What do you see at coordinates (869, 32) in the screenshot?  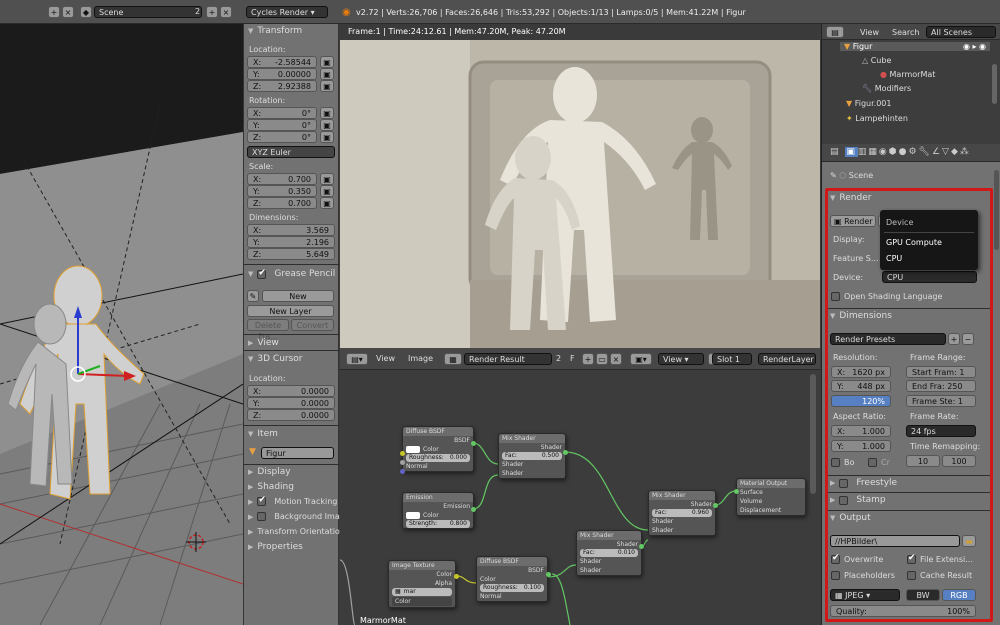 I see `outliner-view-menu: View` at bounding box center [869, 32].